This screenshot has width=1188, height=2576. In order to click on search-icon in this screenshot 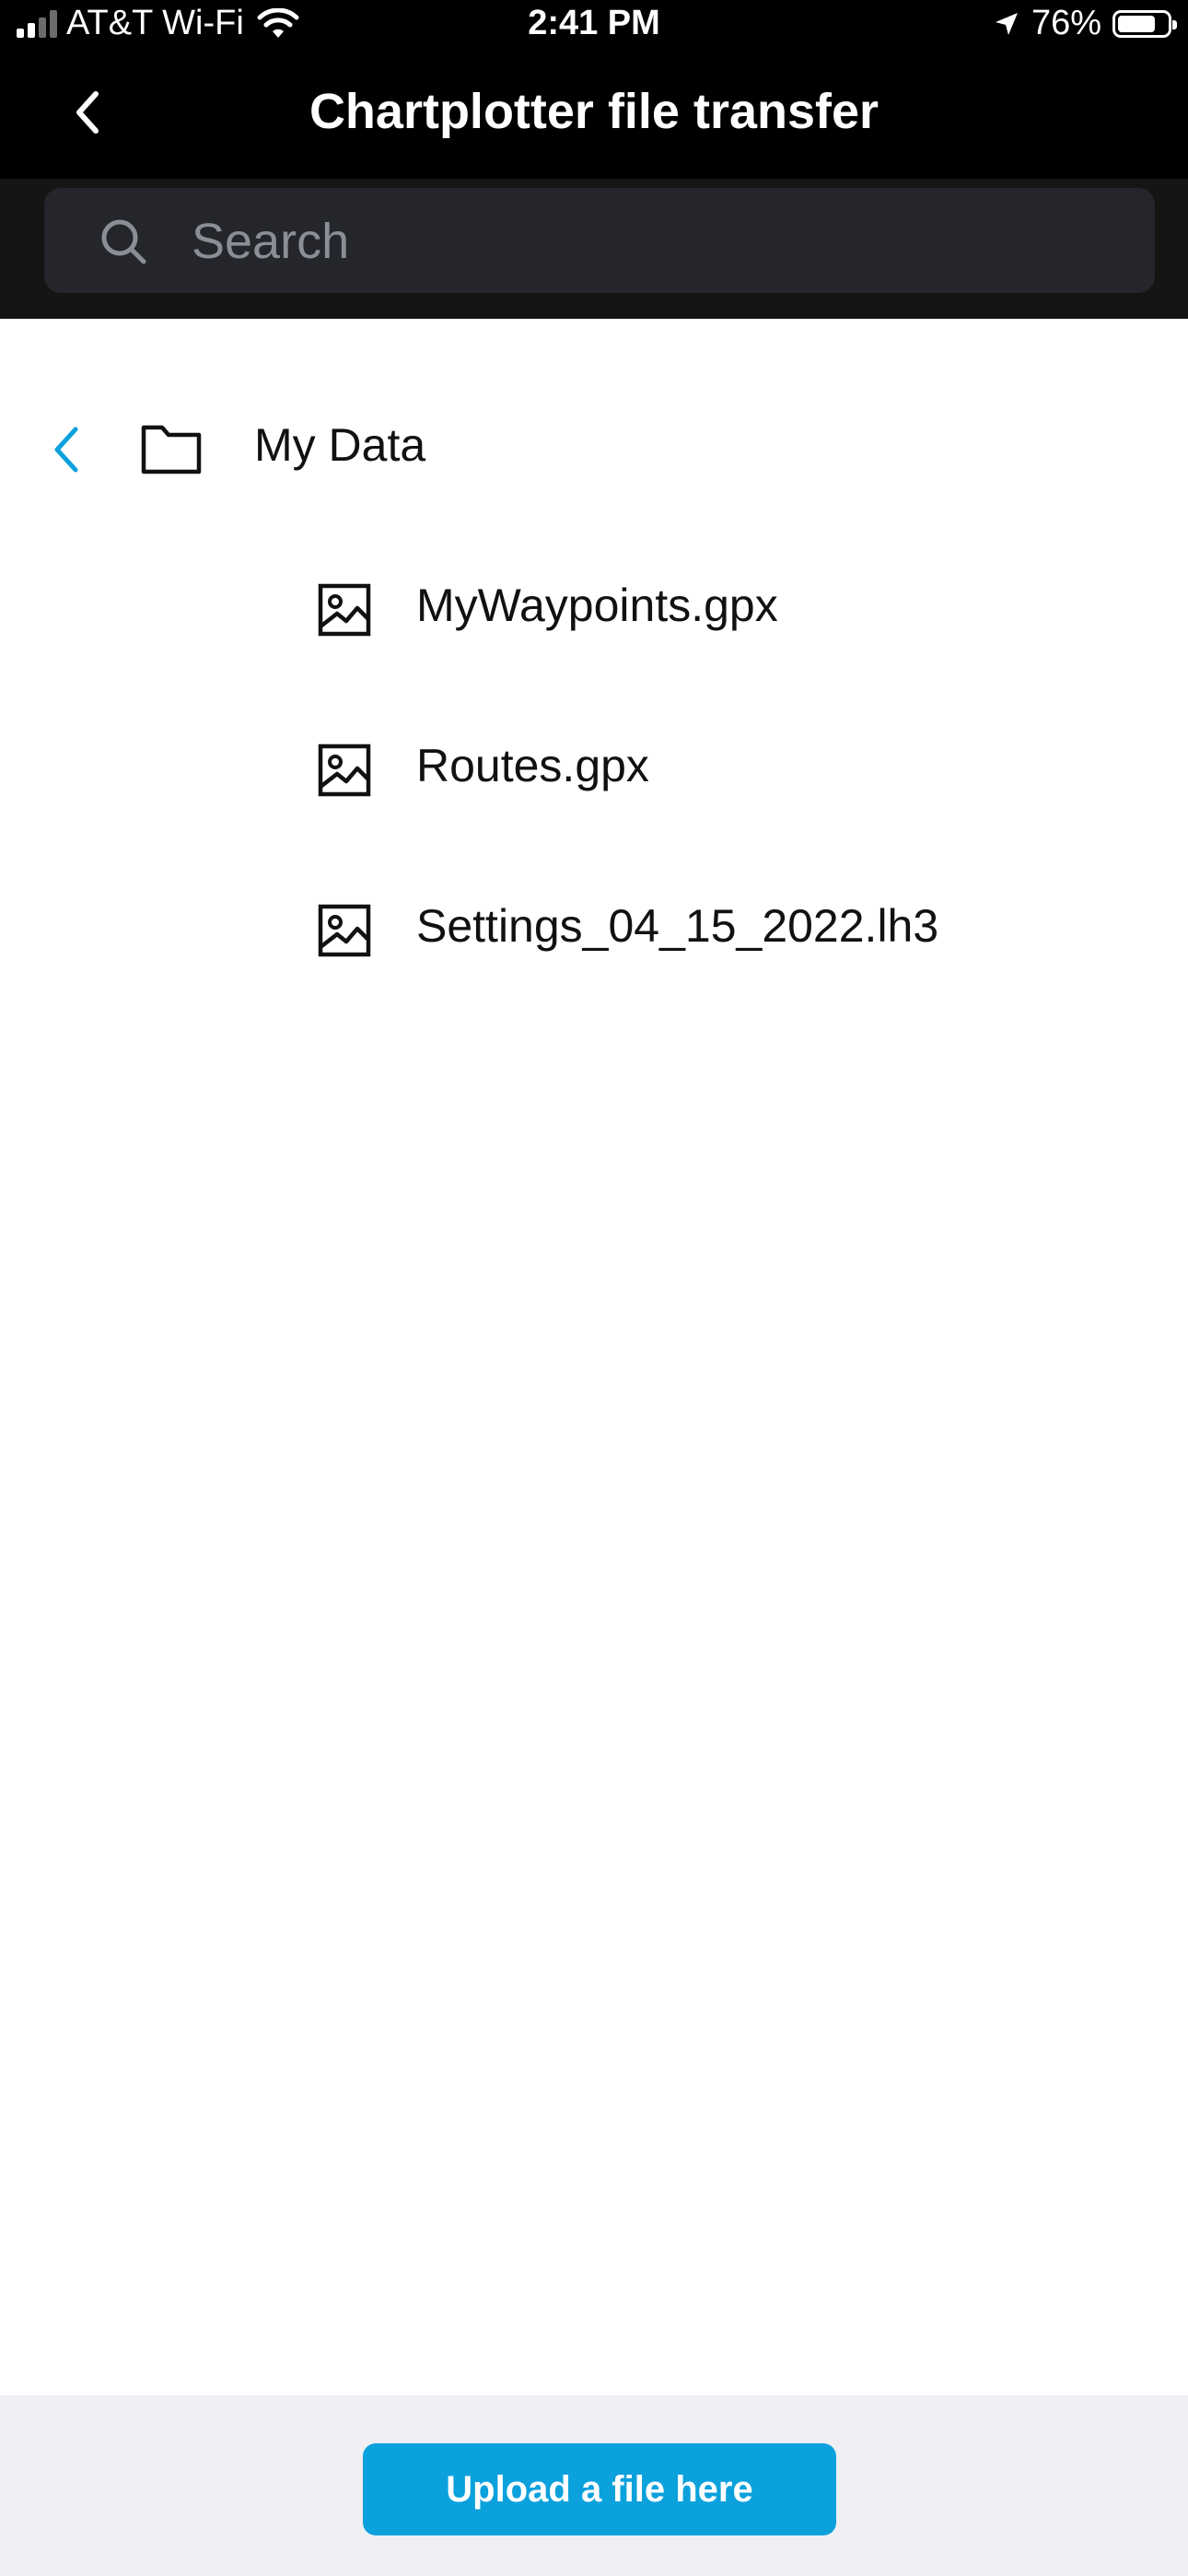, I will do `click(124, 241)`.